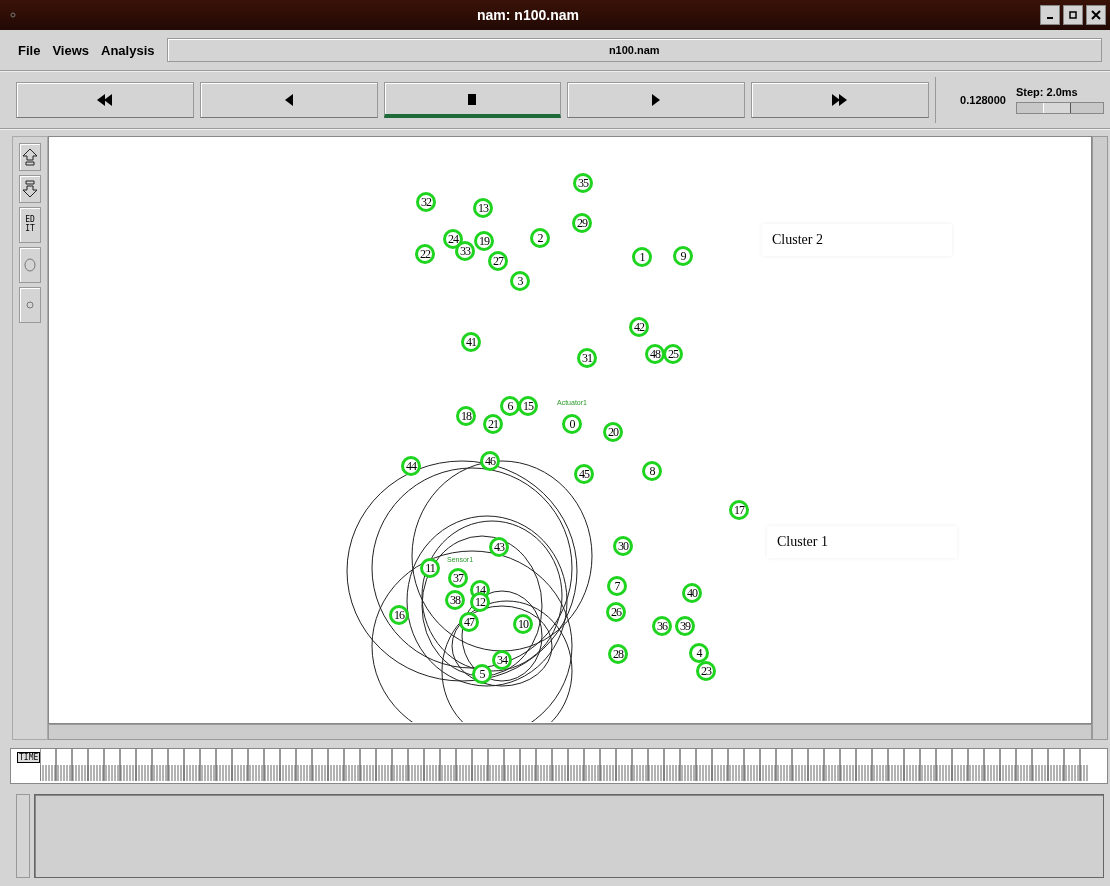  I want to click on menu-item: File, so click(29, 50).